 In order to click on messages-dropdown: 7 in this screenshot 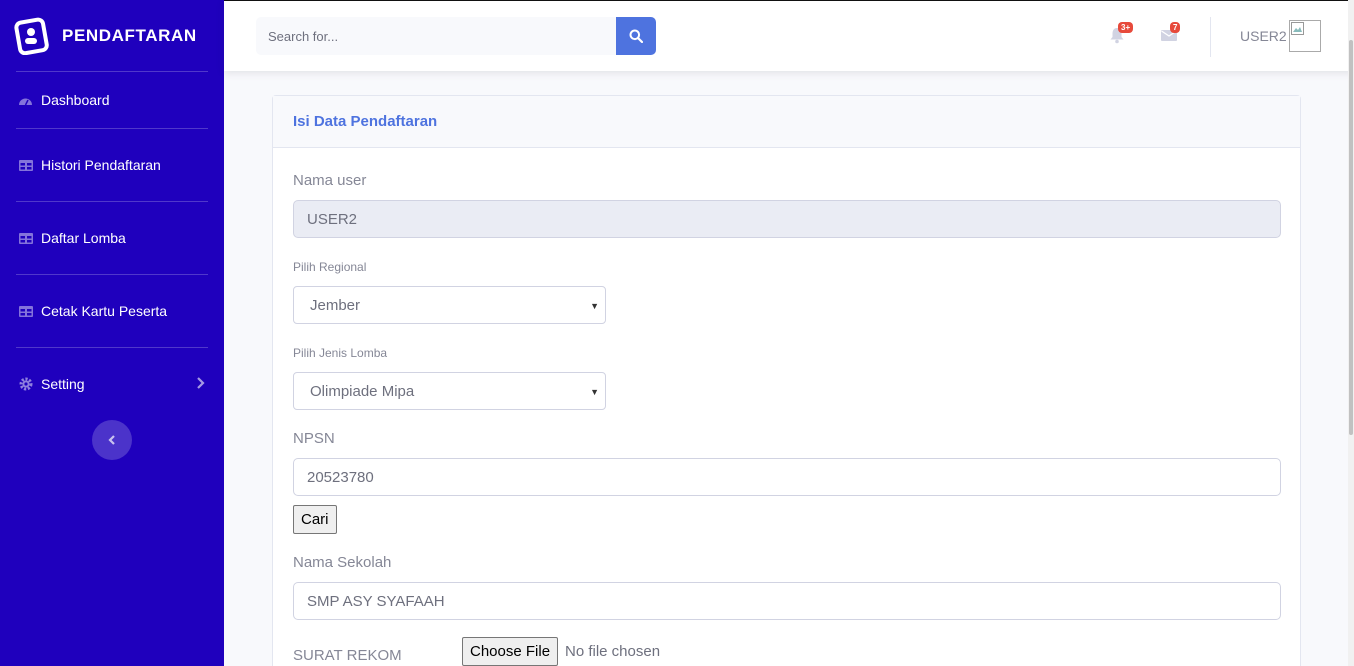, I will do `click(1171, 35)`.